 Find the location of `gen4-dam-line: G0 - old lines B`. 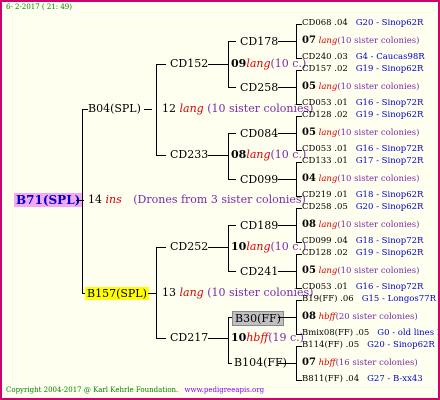

gen4-dam-line: G0 - old lines B is located at coordinates (408, 333).